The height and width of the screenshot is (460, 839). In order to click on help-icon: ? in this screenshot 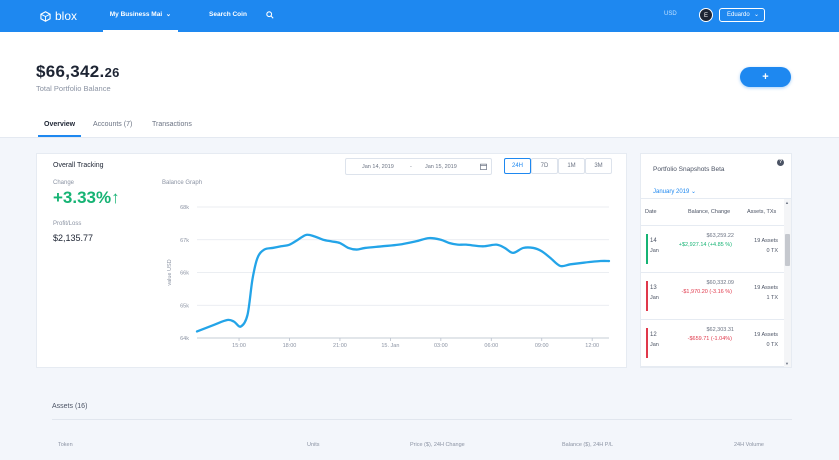, I will do `click(780, 162)`.